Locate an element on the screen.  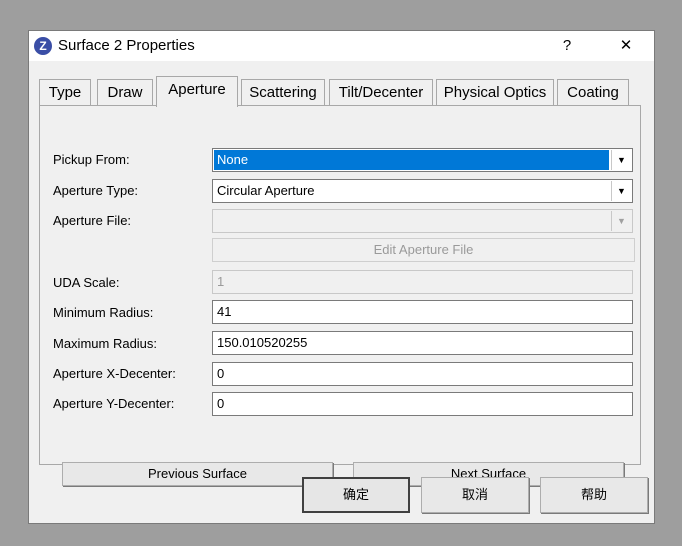
uda-scale-input: 1 is located at coordinates (422, 282).